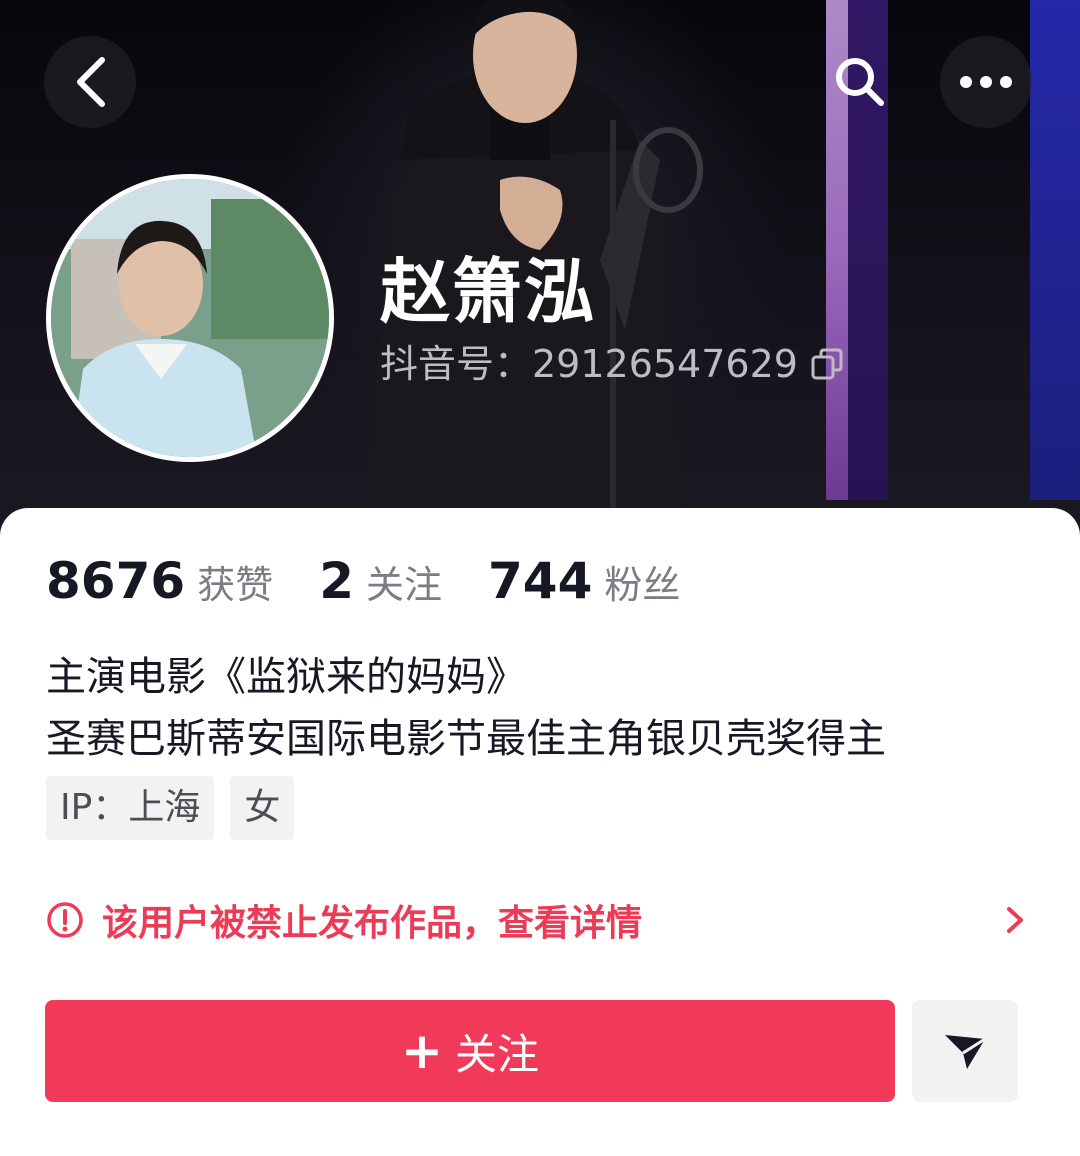  I want to click on douyin-id: 抖音号：29126547629, so click(612, 364).